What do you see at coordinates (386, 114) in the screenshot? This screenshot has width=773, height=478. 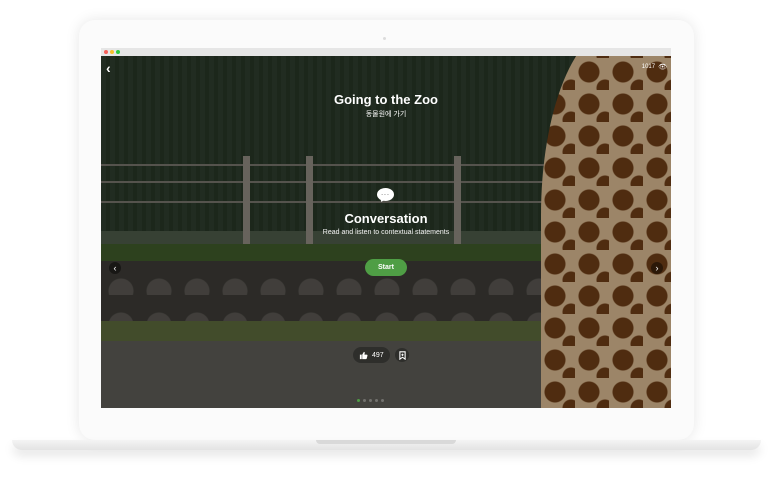 I see `lesson-subtitle: 동물원에 가기` at bounding box center [386, 114].